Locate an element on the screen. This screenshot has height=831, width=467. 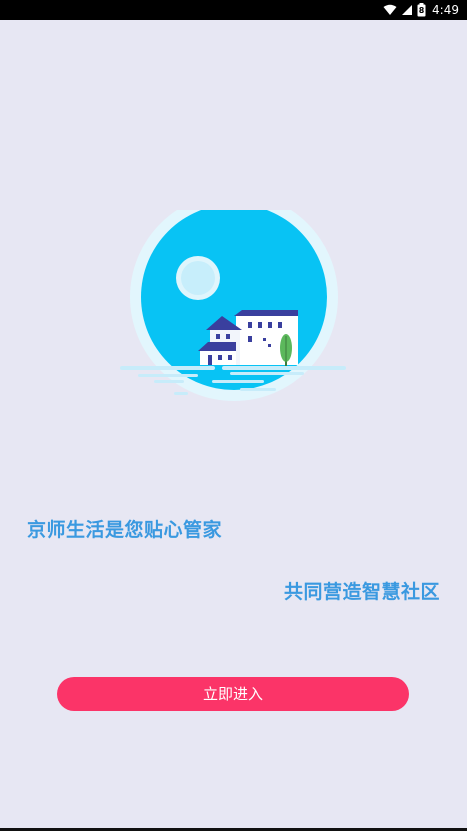
battery-icon: 8 is located at coordinates (421, 10).